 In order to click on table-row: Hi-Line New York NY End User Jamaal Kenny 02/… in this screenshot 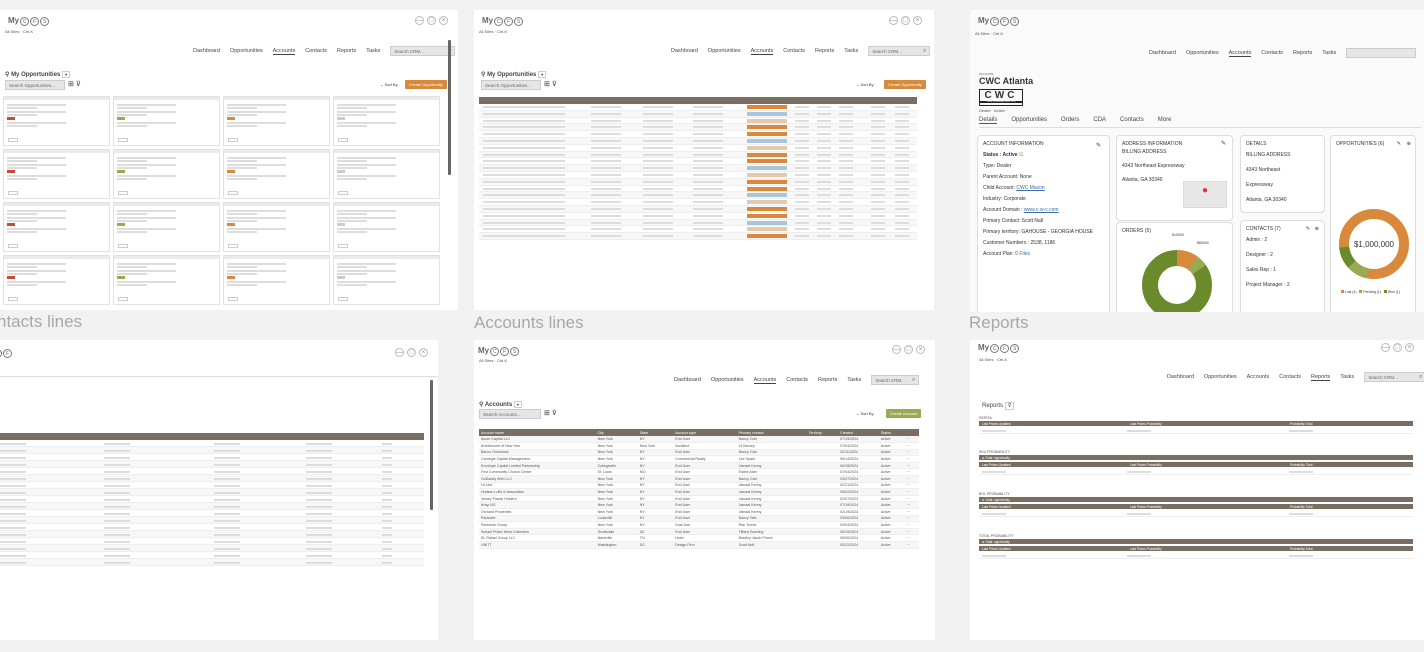, I will do `click(699, 486)`.